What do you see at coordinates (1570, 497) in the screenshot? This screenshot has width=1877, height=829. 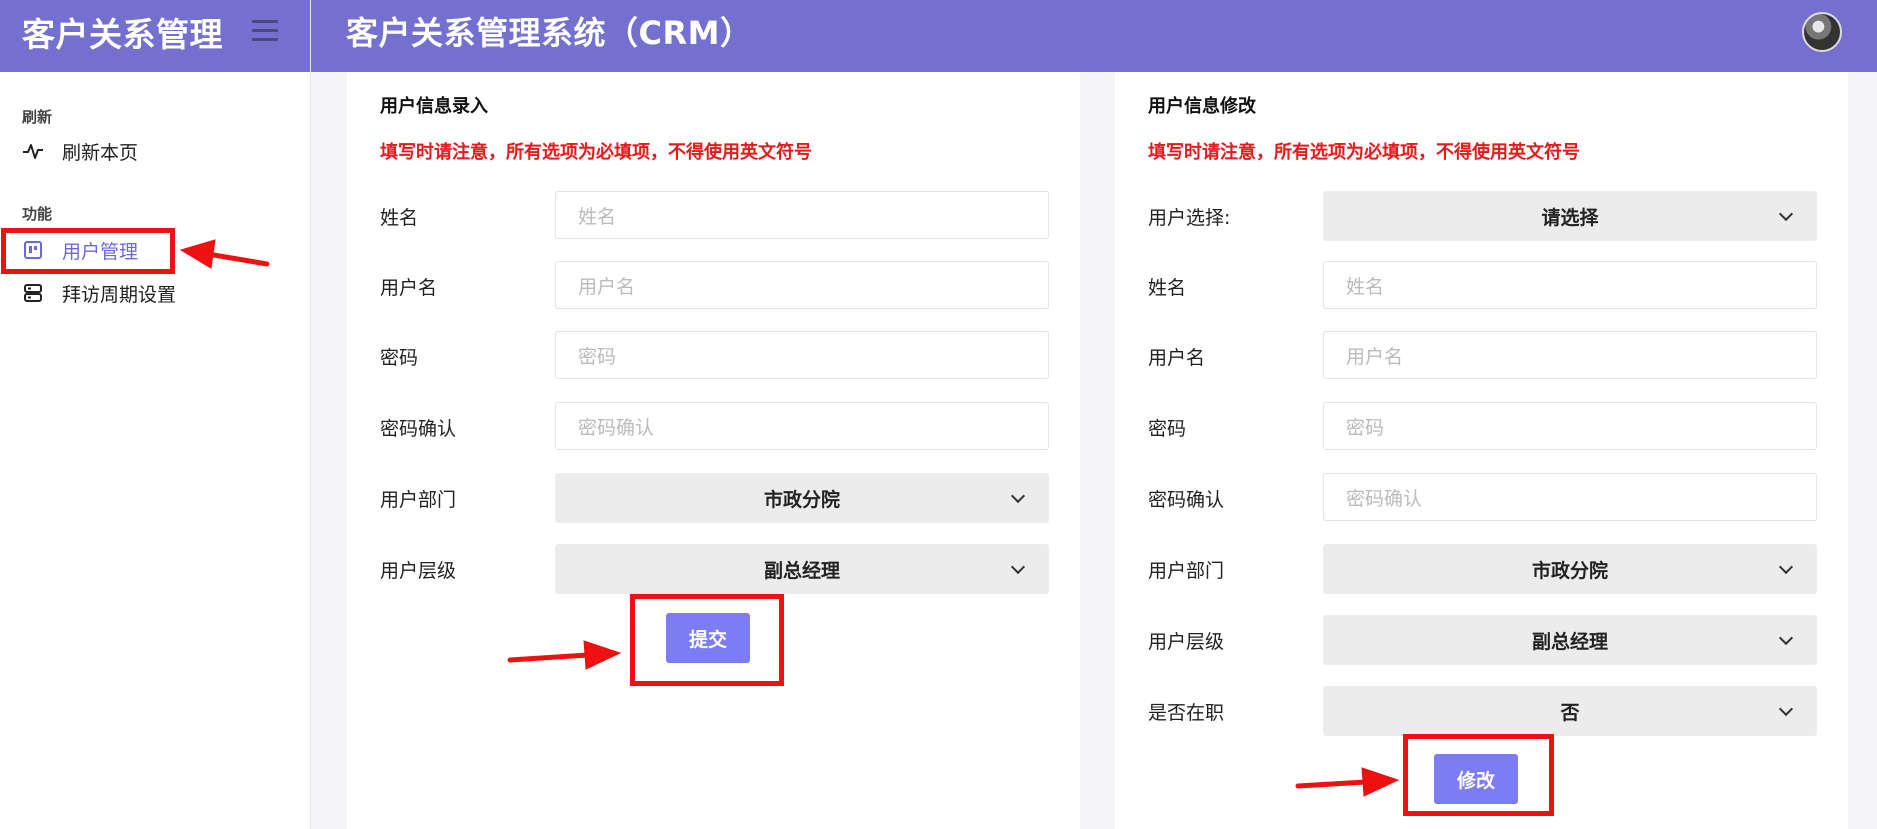 I see `edit-confirm-password-input: 密码确认` at bounding box center [1570, 497].